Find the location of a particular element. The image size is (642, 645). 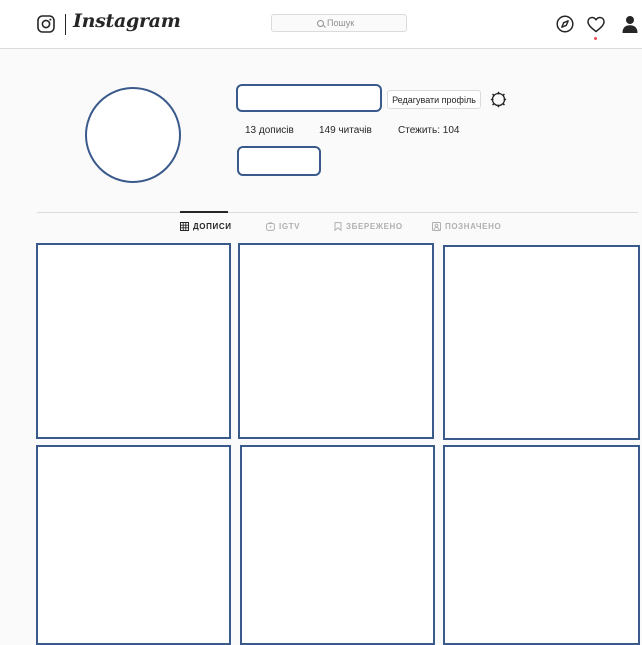

activity-heart-icon is located at coordinates (596, 24).